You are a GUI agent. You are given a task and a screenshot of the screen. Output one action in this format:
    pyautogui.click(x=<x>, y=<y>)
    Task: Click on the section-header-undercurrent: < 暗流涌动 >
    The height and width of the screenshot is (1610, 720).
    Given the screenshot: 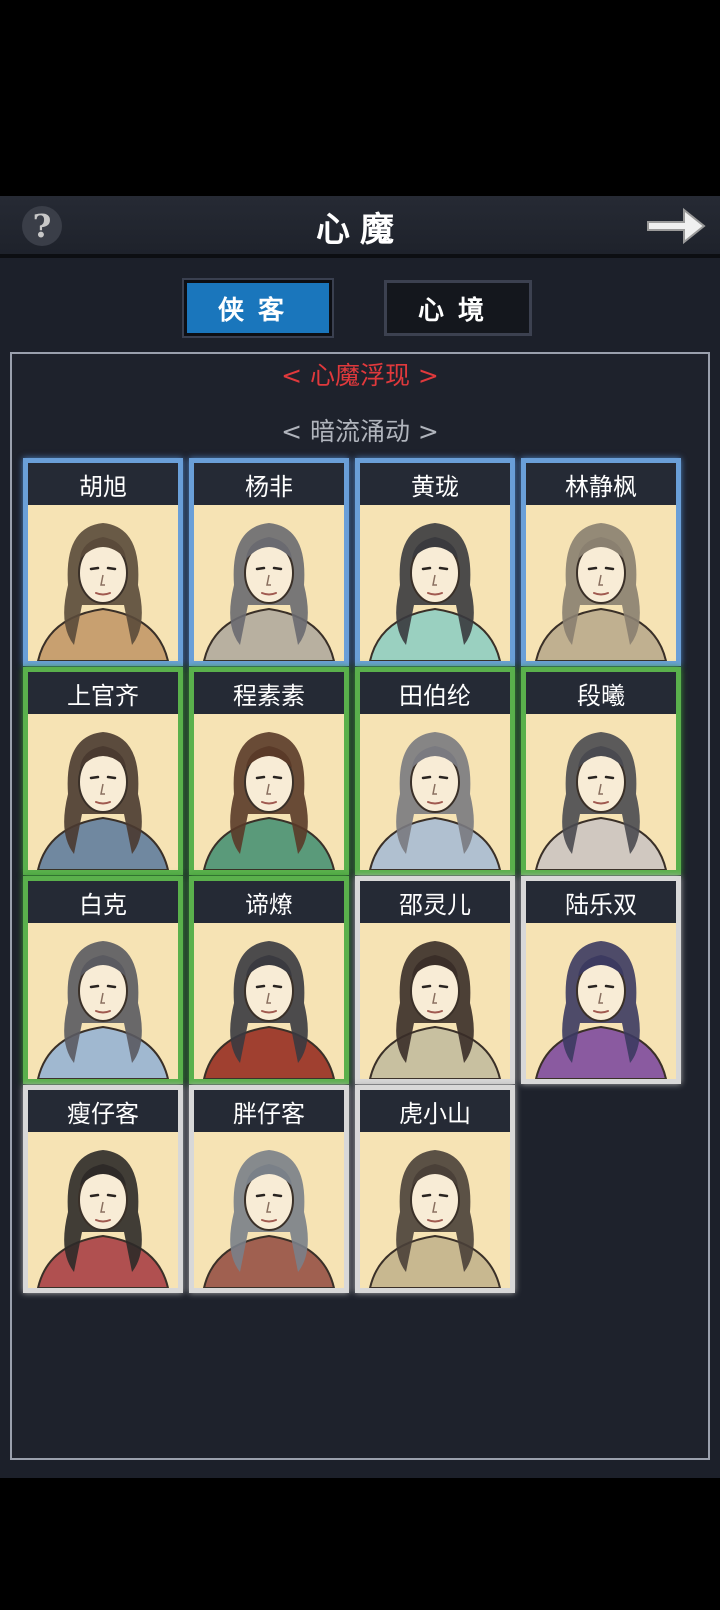 What is the action you would take?
    pyautogui.click(x=360, y=430)
    